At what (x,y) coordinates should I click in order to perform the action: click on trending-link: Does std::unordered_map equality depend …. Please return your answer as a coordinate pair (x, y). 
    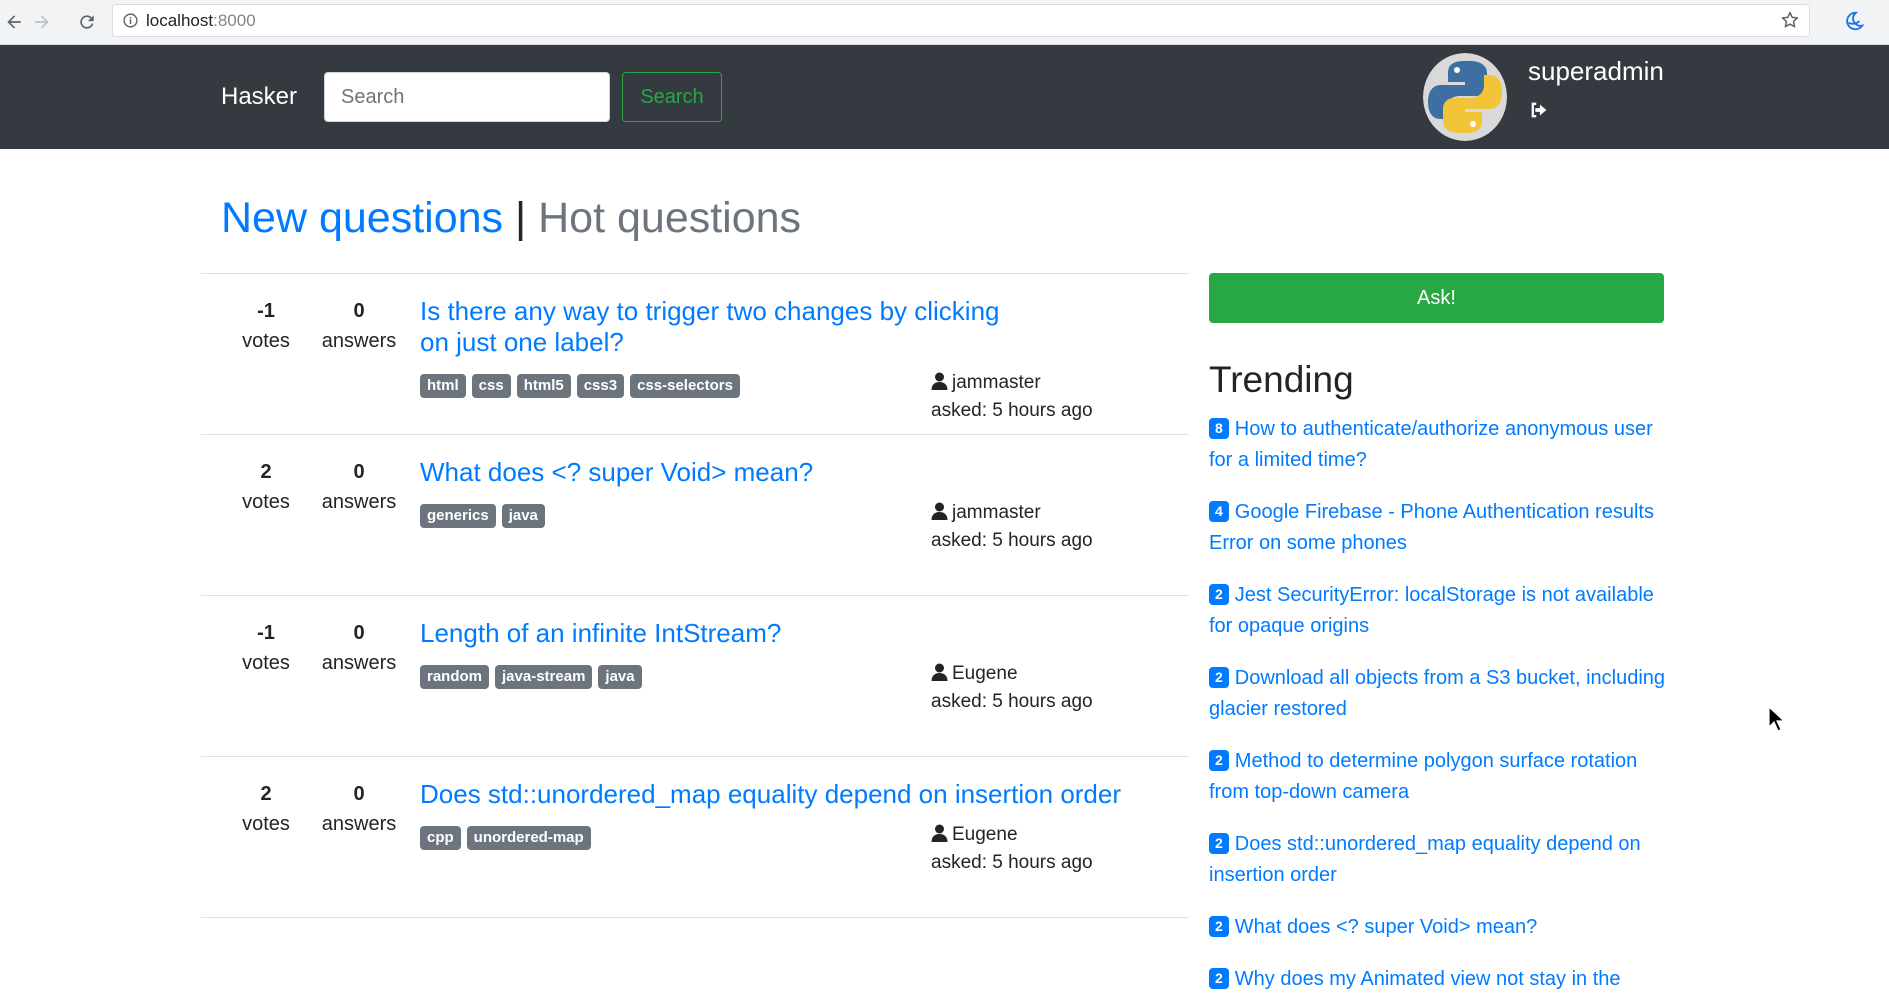
    Looking at the image, I should click on (1425, 859).